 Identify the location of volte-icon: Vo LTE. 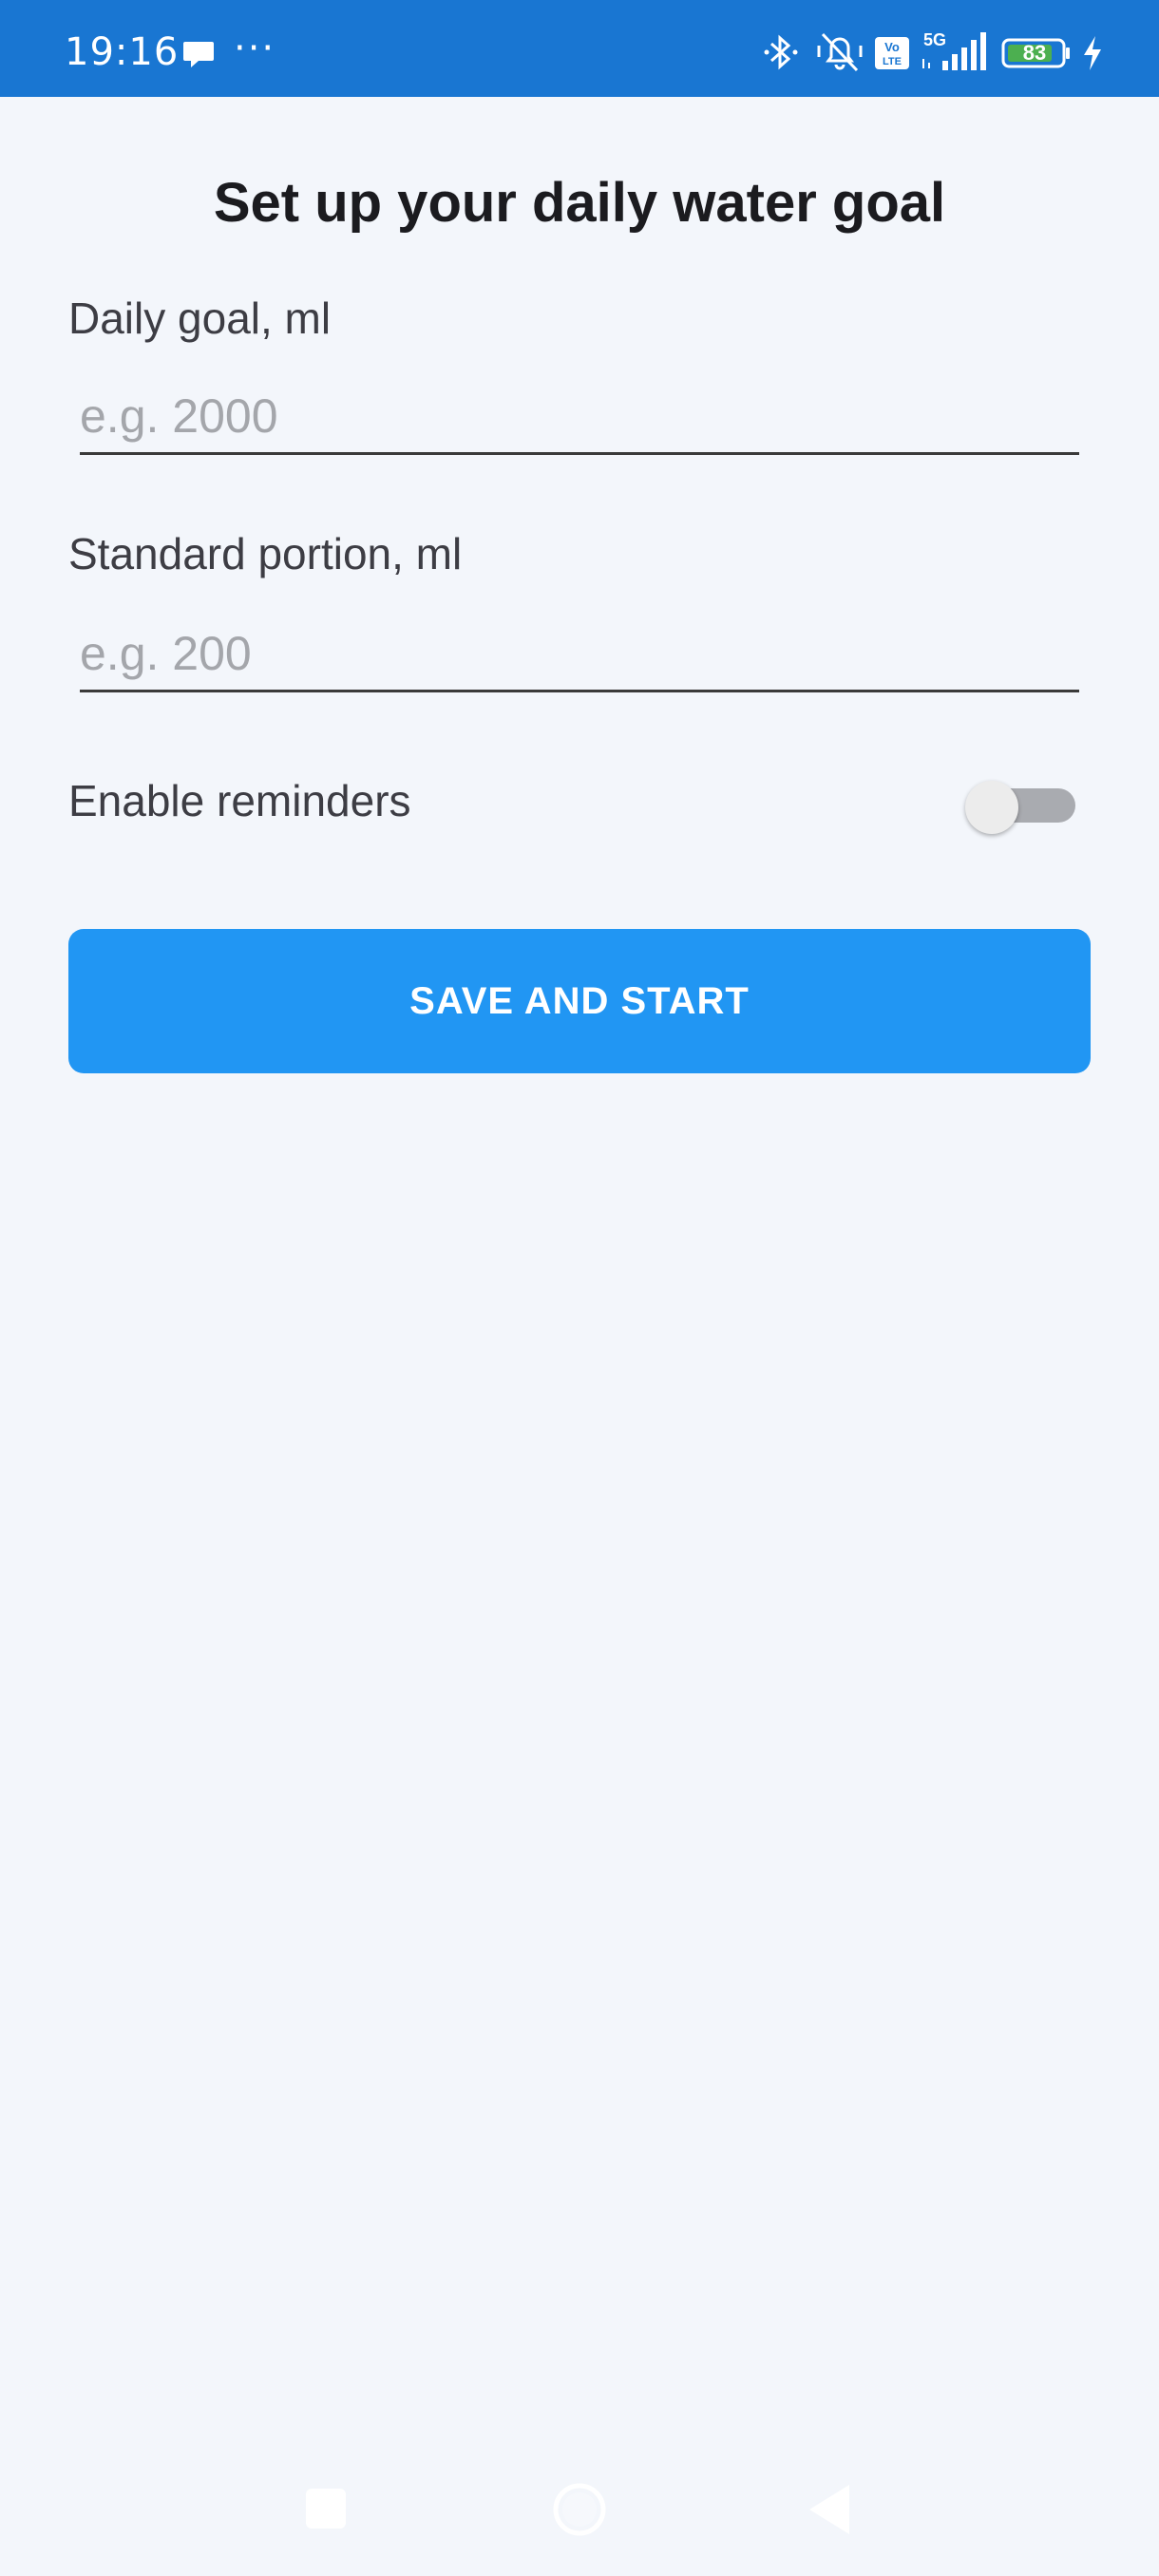
(892, 53).